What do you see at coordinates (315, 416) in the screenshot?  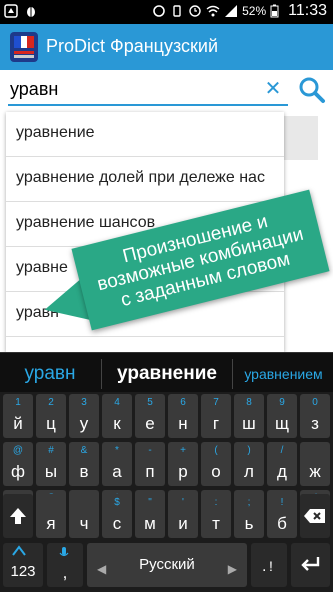 I see `key: 0з` at bounding box center [315, 416].